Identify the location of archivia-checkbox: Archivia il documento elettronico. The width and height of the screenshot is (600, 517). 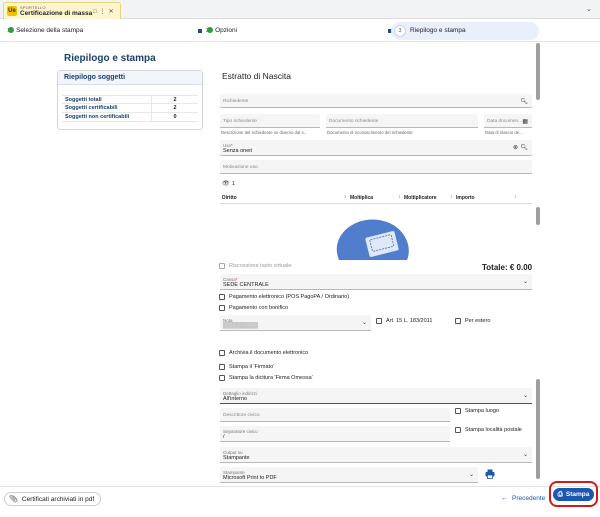
(263, 353).